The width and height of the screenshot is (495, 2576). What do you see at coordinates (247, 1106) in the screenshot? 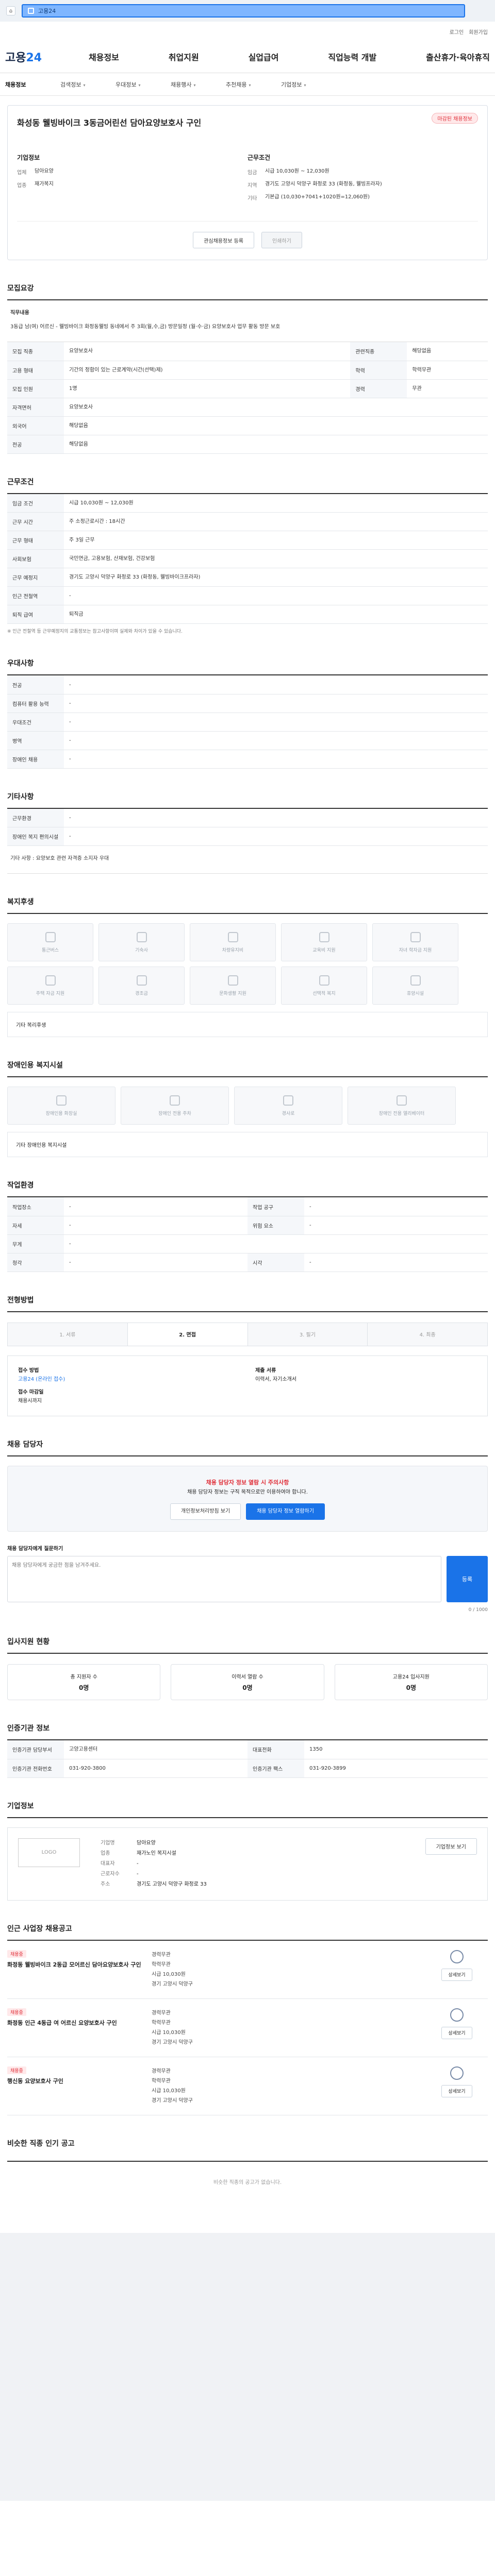
I see `facility-grid: 장애인용 화장실 장애인 전용 주차 경사로 장애인 전용 엘리베이터` at bounding box center [247, 1106].